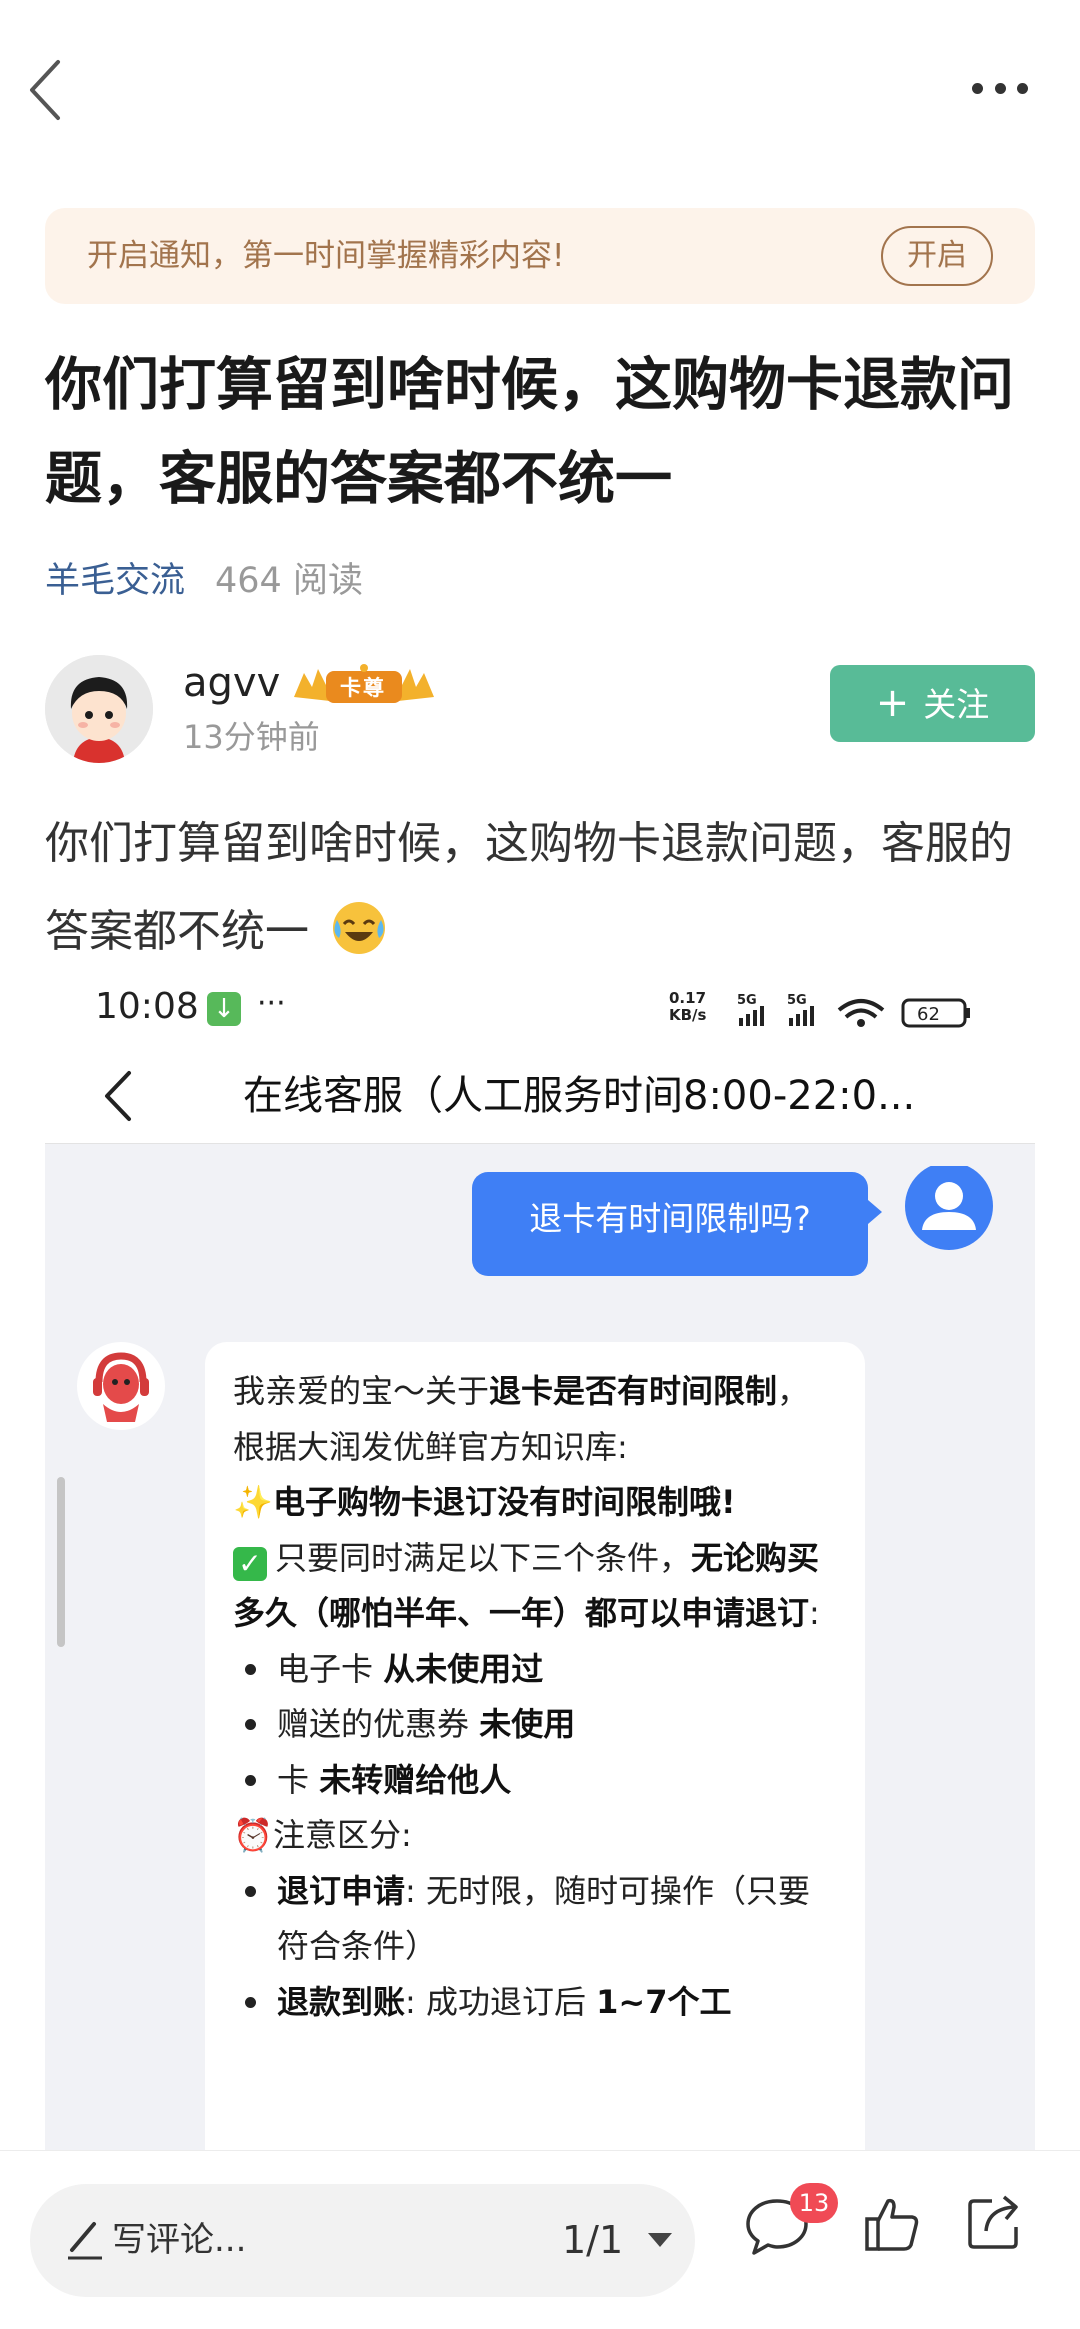  What do you see at coordinates (688, 998) in the screenshot?
I see `net-speed-value: 0.17` at bounding box center [688, 998].